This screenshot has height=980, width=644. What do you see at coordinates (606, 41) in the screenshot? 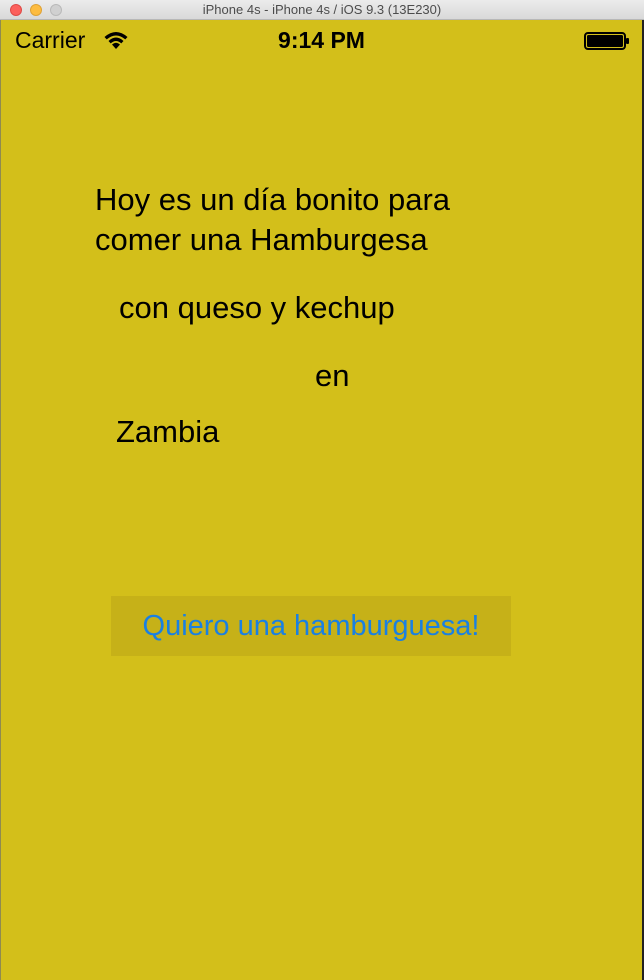
I see `battery-icon` at bounding box center [606, 41].